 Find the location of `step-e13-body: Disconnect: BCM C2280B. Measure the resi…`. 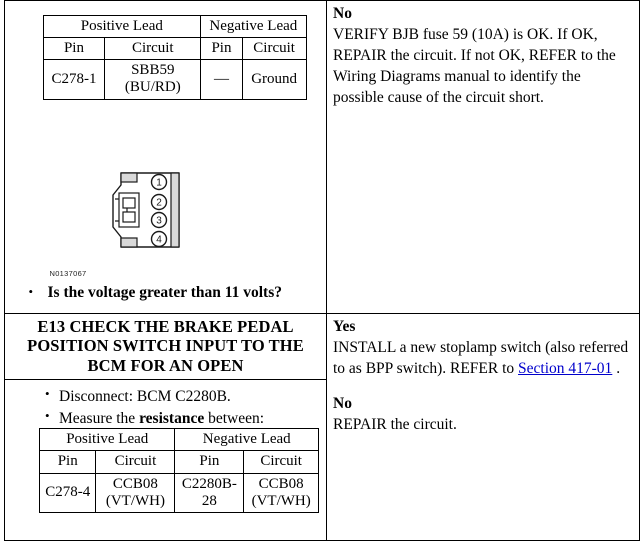

step-e13-body: Disconnect: BCM C2280B. Measure the resi… is located at coordinates (165, 405).